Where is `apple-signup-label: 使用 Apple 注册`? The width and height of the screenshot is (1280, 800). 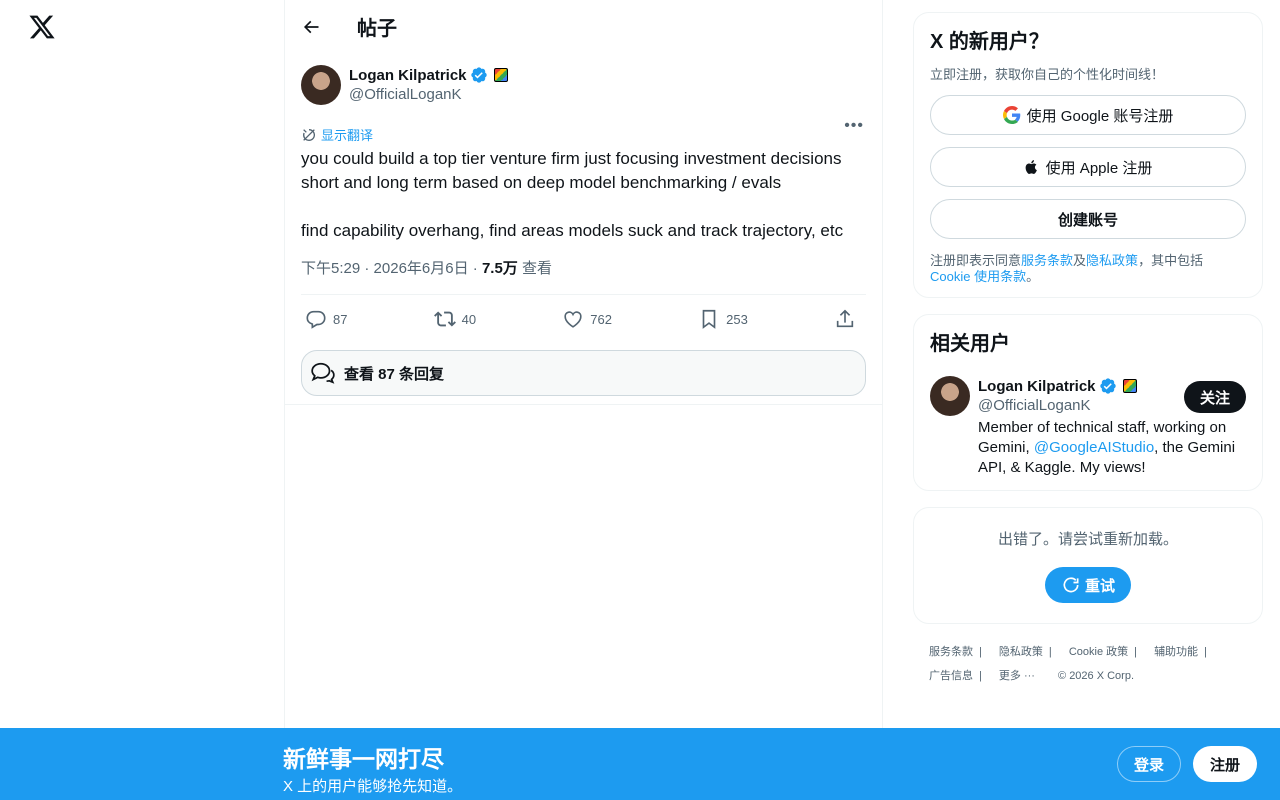
apple-signup-label: 使用 Apple 注册 is located at coordinates (1099, 168).